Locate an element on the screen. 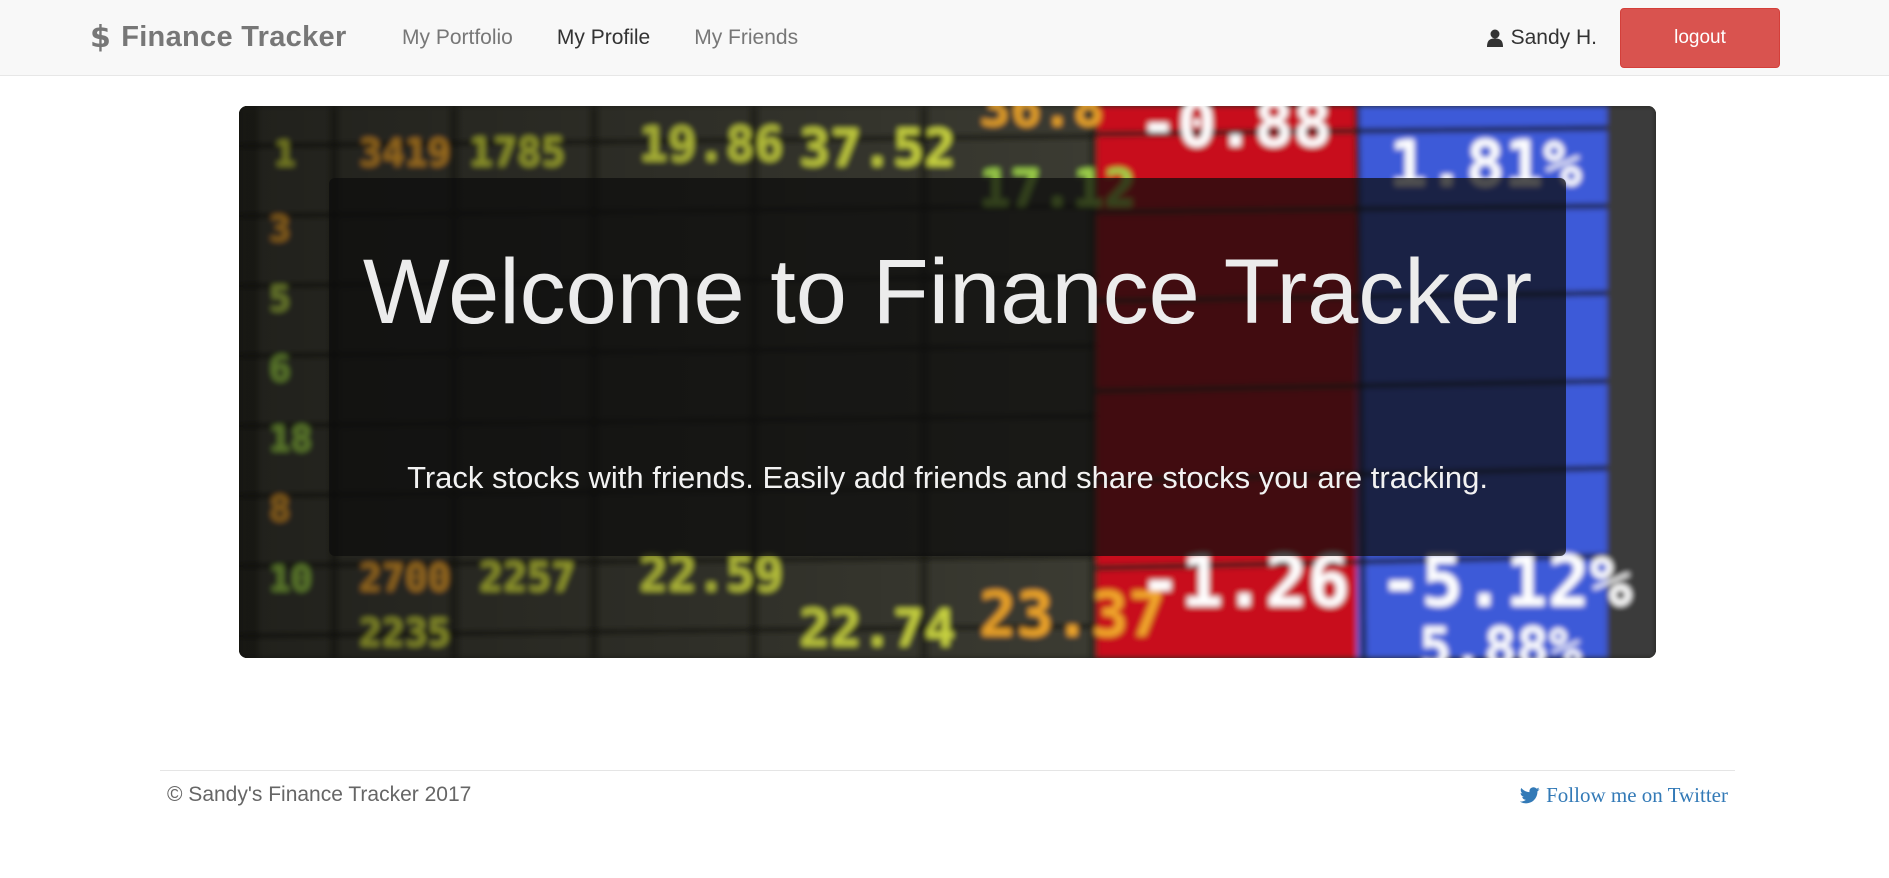 The image size is (1889, 878). twitter-follow-link: Follow me on Twitter is located at coordinates (1624, 795).